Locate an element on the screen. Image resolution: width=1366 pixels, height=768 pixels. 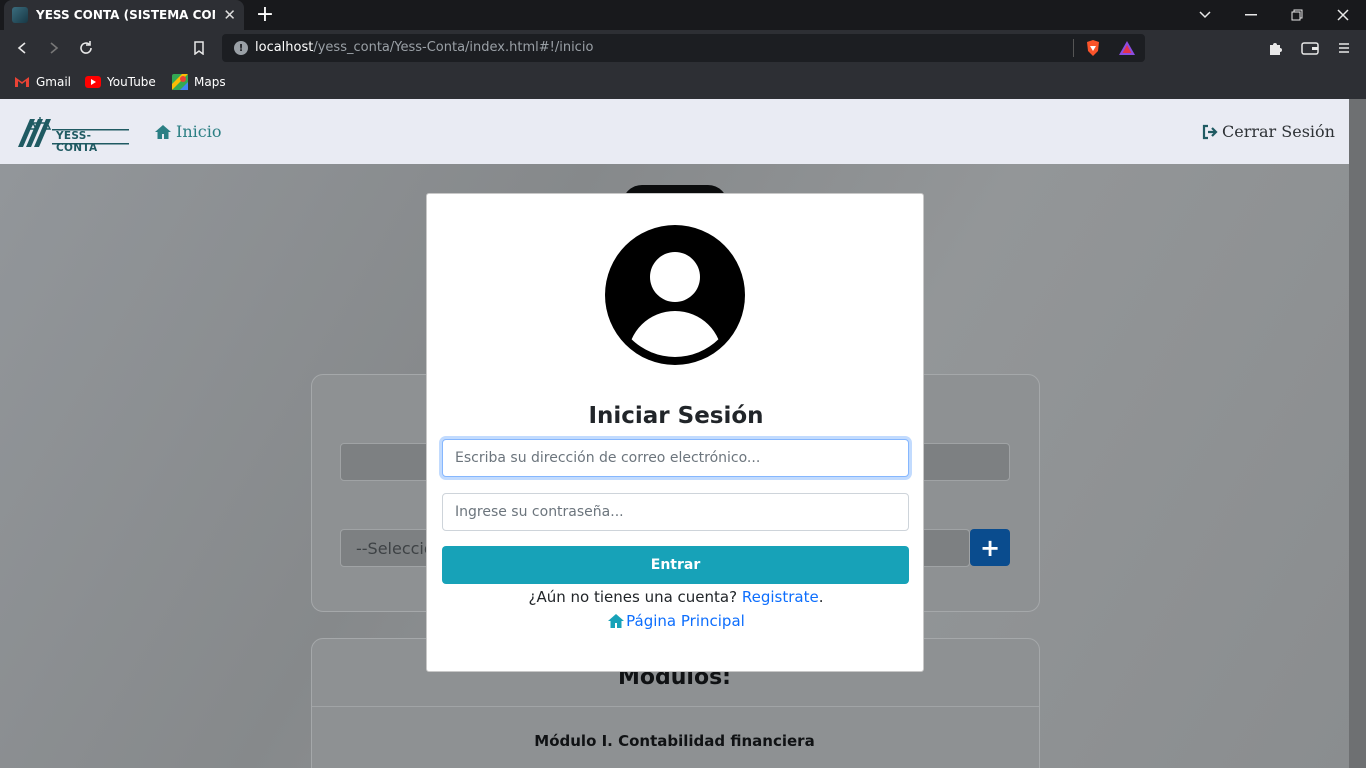
logo-text: YESS-CONTA is located at coordinates (77, 142).